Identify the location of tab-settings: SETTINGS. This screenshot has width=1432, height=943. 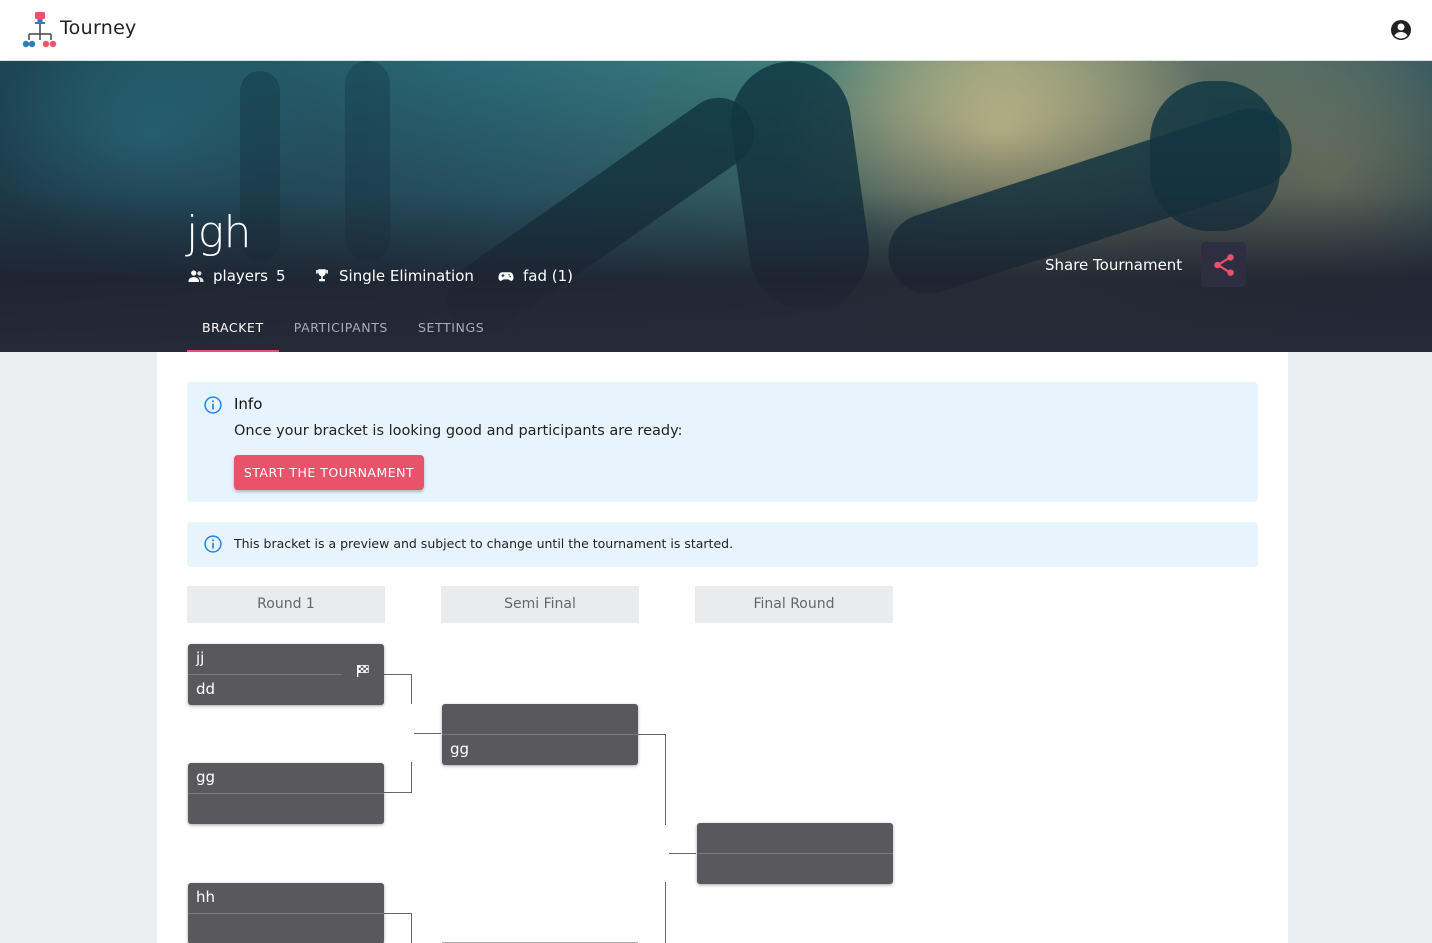
(451, 331).